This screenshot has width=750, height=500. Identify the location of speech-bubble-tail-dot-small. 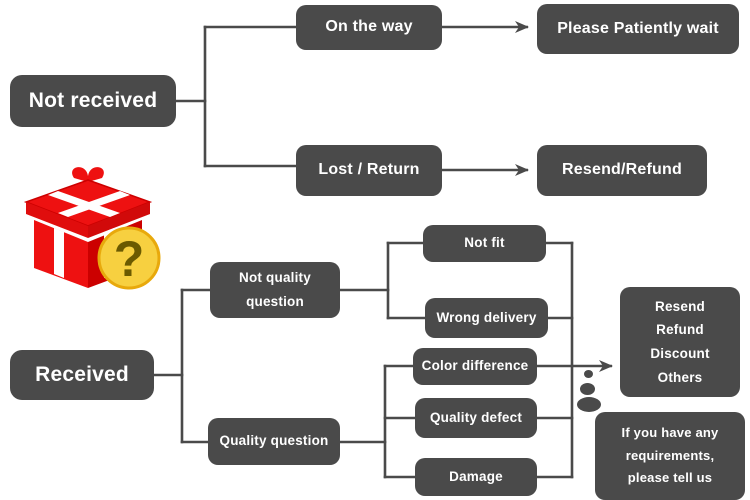
(588, 374).